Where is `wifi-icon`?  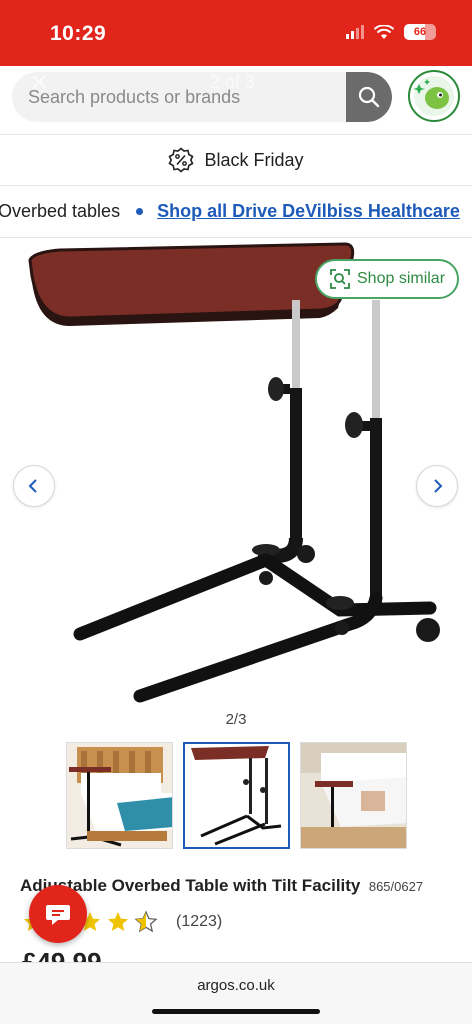
wifi-icon is located at coordinates (384, 31).